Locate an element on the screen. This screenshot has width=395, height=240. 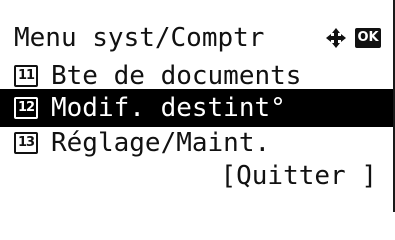
screen-title: Menu syst/Comptr is located at coordinates (139, 38).